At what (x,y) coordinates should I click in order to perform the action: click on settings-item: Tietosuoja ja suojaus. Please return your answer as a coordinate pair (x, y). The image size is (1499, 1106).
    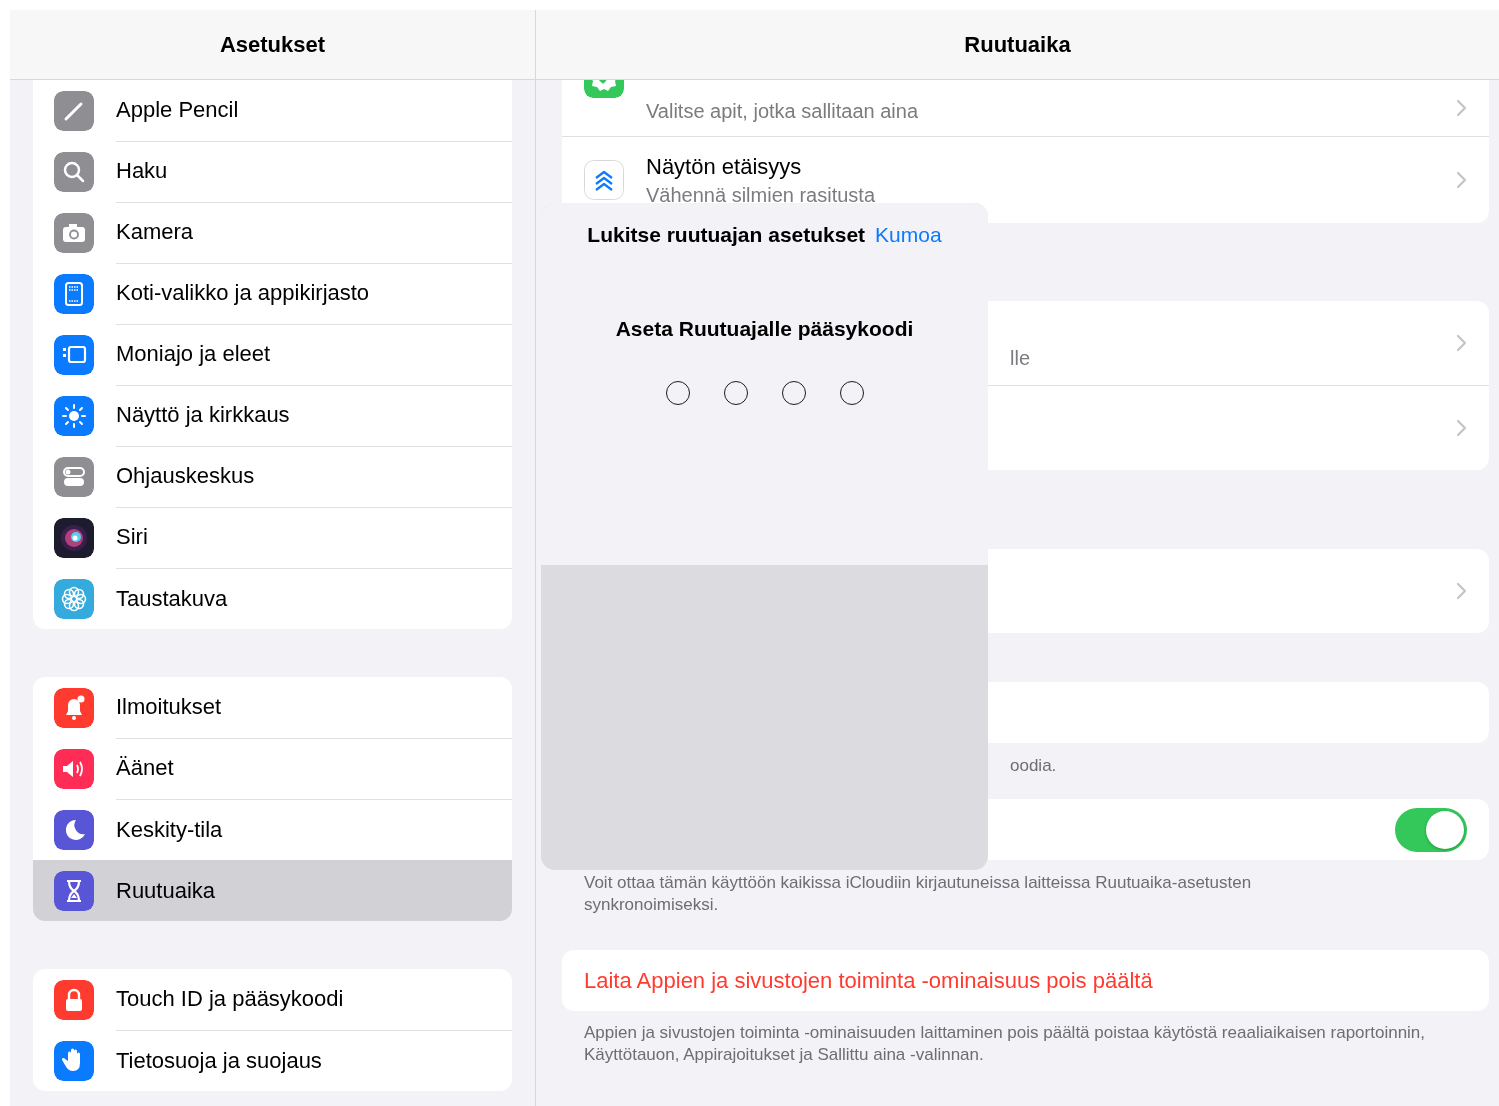
    Looking at the image, I should click on (272, 1060).